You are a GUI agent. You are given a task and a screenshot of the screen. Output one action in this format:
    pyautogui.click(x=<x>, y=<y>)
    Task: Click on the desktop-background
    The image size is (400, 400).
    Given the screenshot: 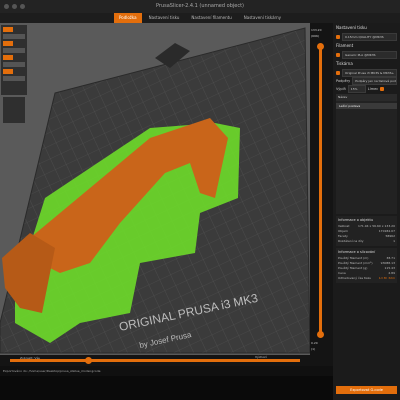 What is the action you would take?
    pyautogui.click(x=166, y=388)
    